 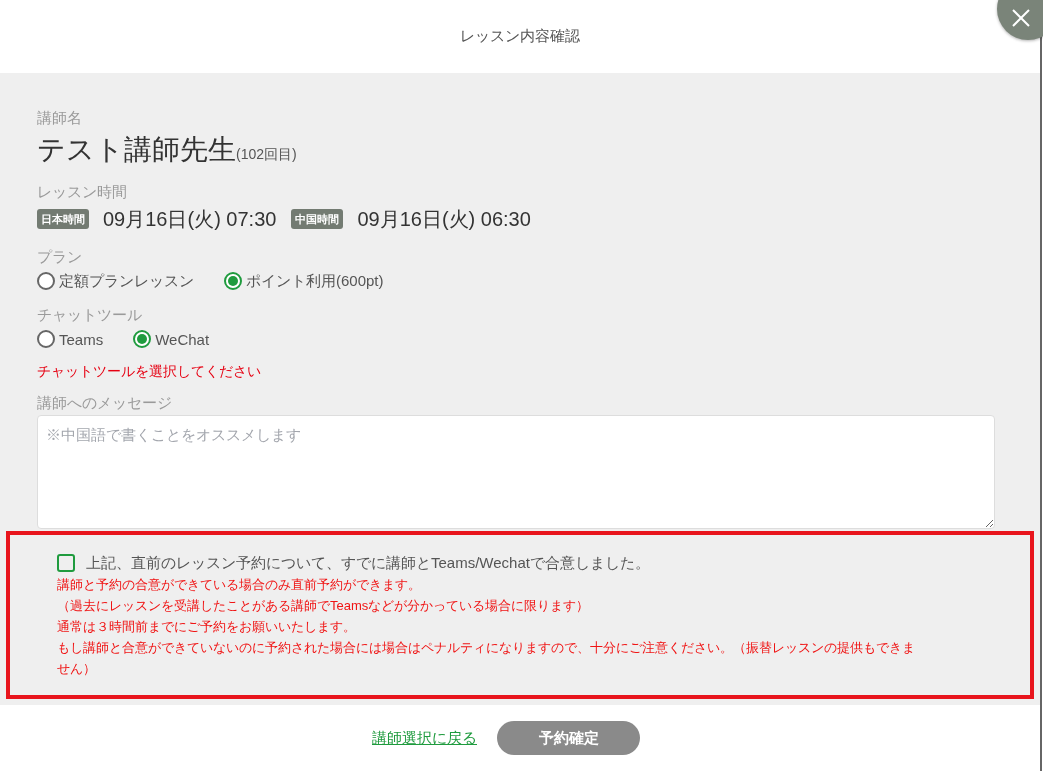 I want to click on field-label: チャットツール, so click(x=89, y=315).